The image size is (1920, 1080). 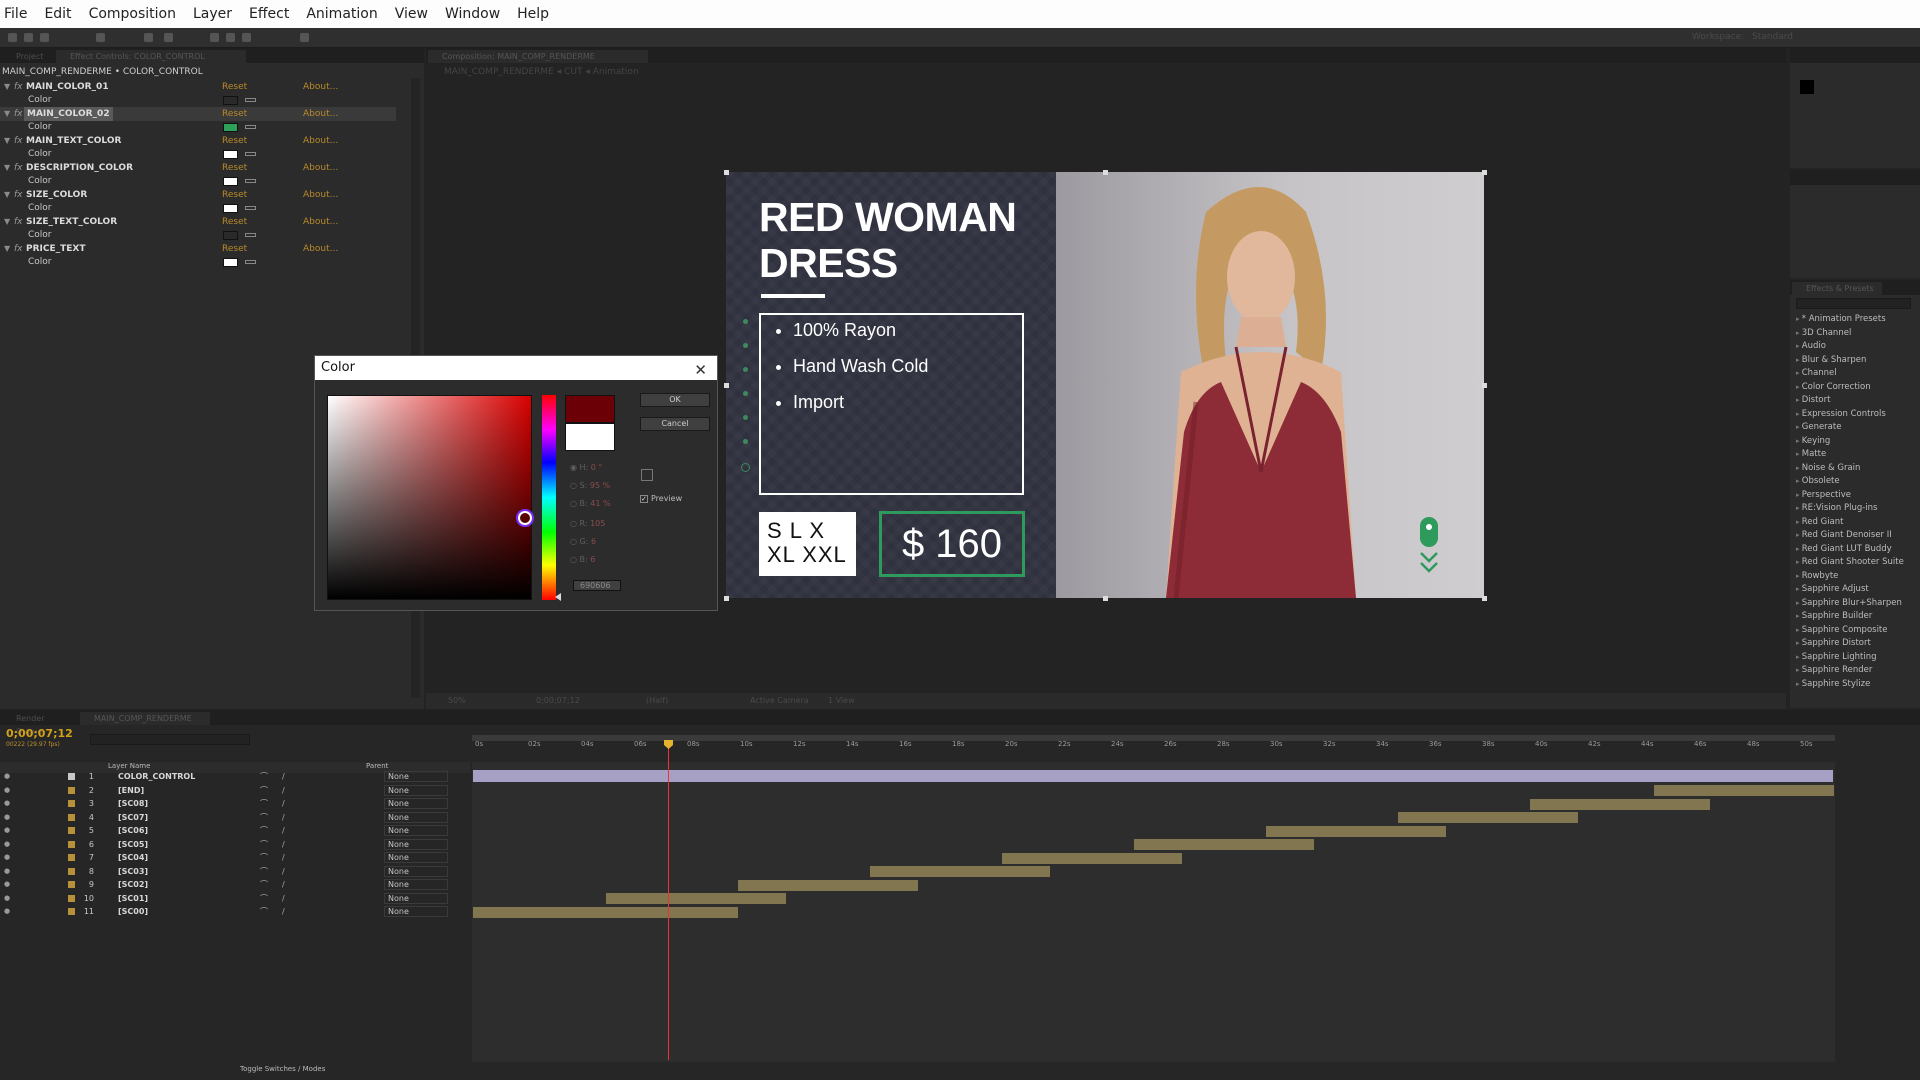 I want to click on field-value: 41 %, so click(x=600, y=503).